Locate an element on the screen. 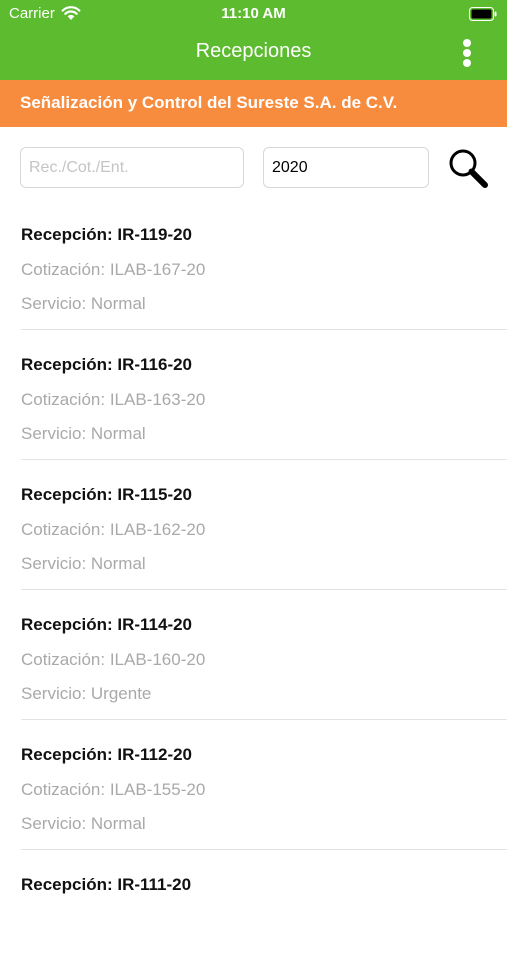 This screenshot has width=507, height=980. status-bar: Carrier 11:10 AM is located at coordinates (253, 14).